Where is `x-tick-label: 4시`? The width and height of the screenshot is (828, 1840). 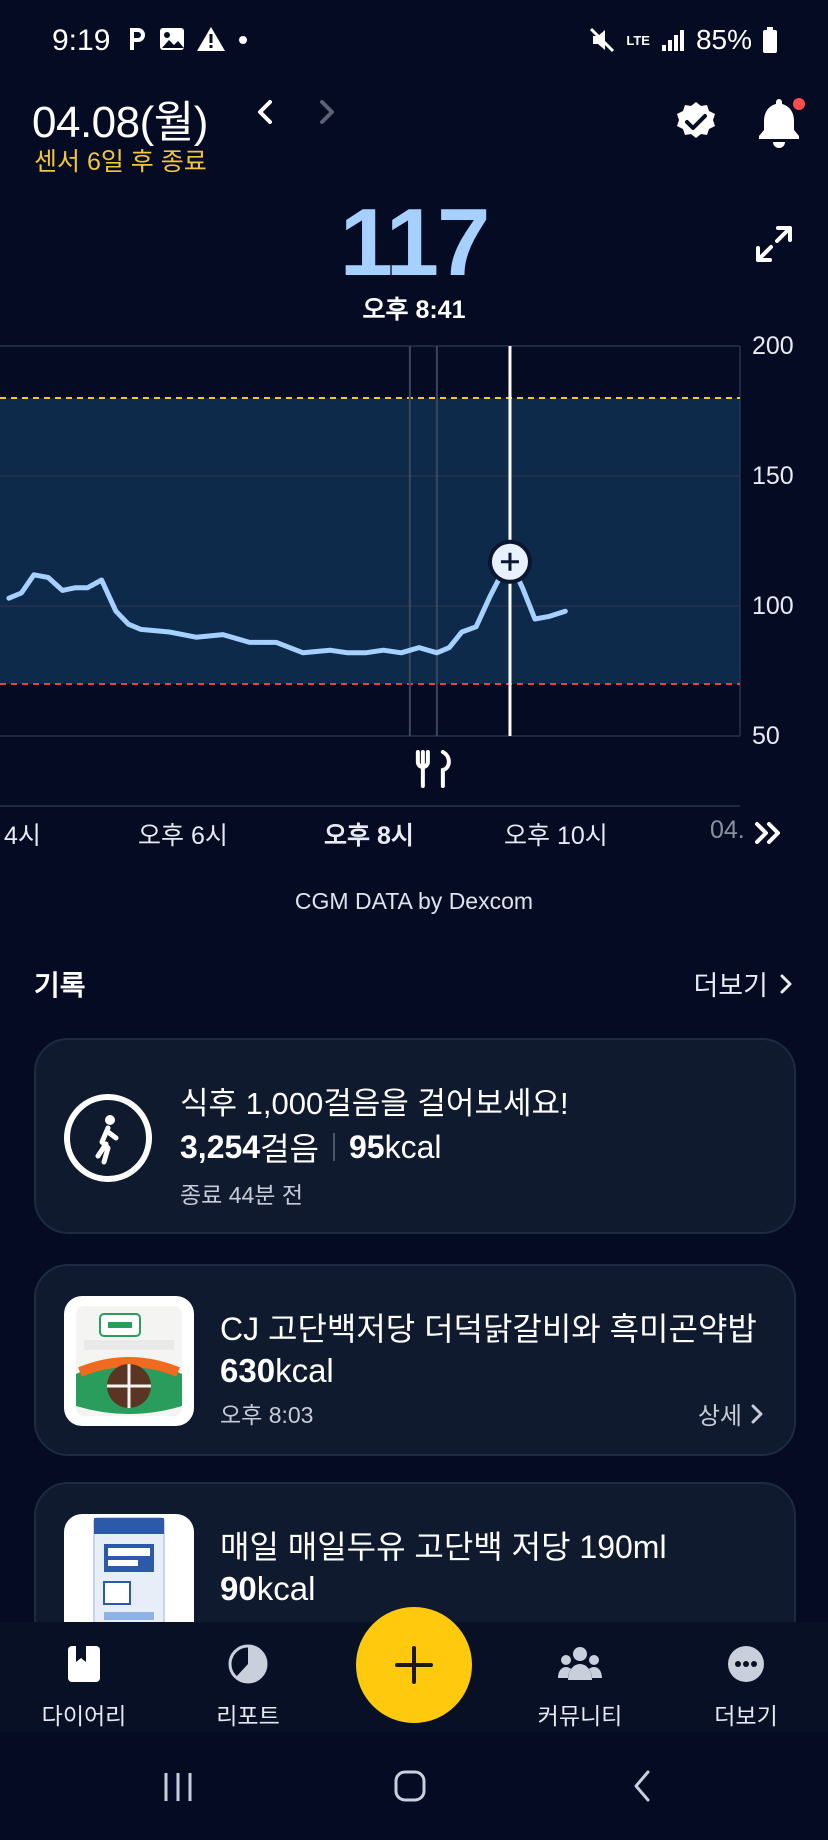
x-tick-label: 4시 is located at coordinates (22, 836).